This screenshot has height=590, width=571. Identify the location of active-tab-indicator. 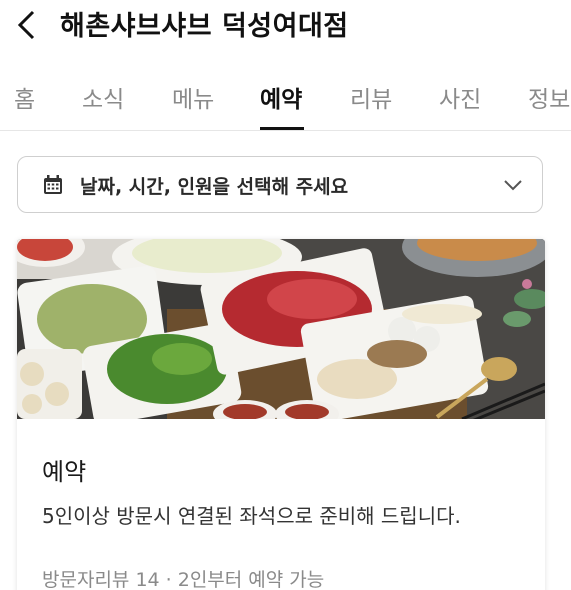
(282, 128).